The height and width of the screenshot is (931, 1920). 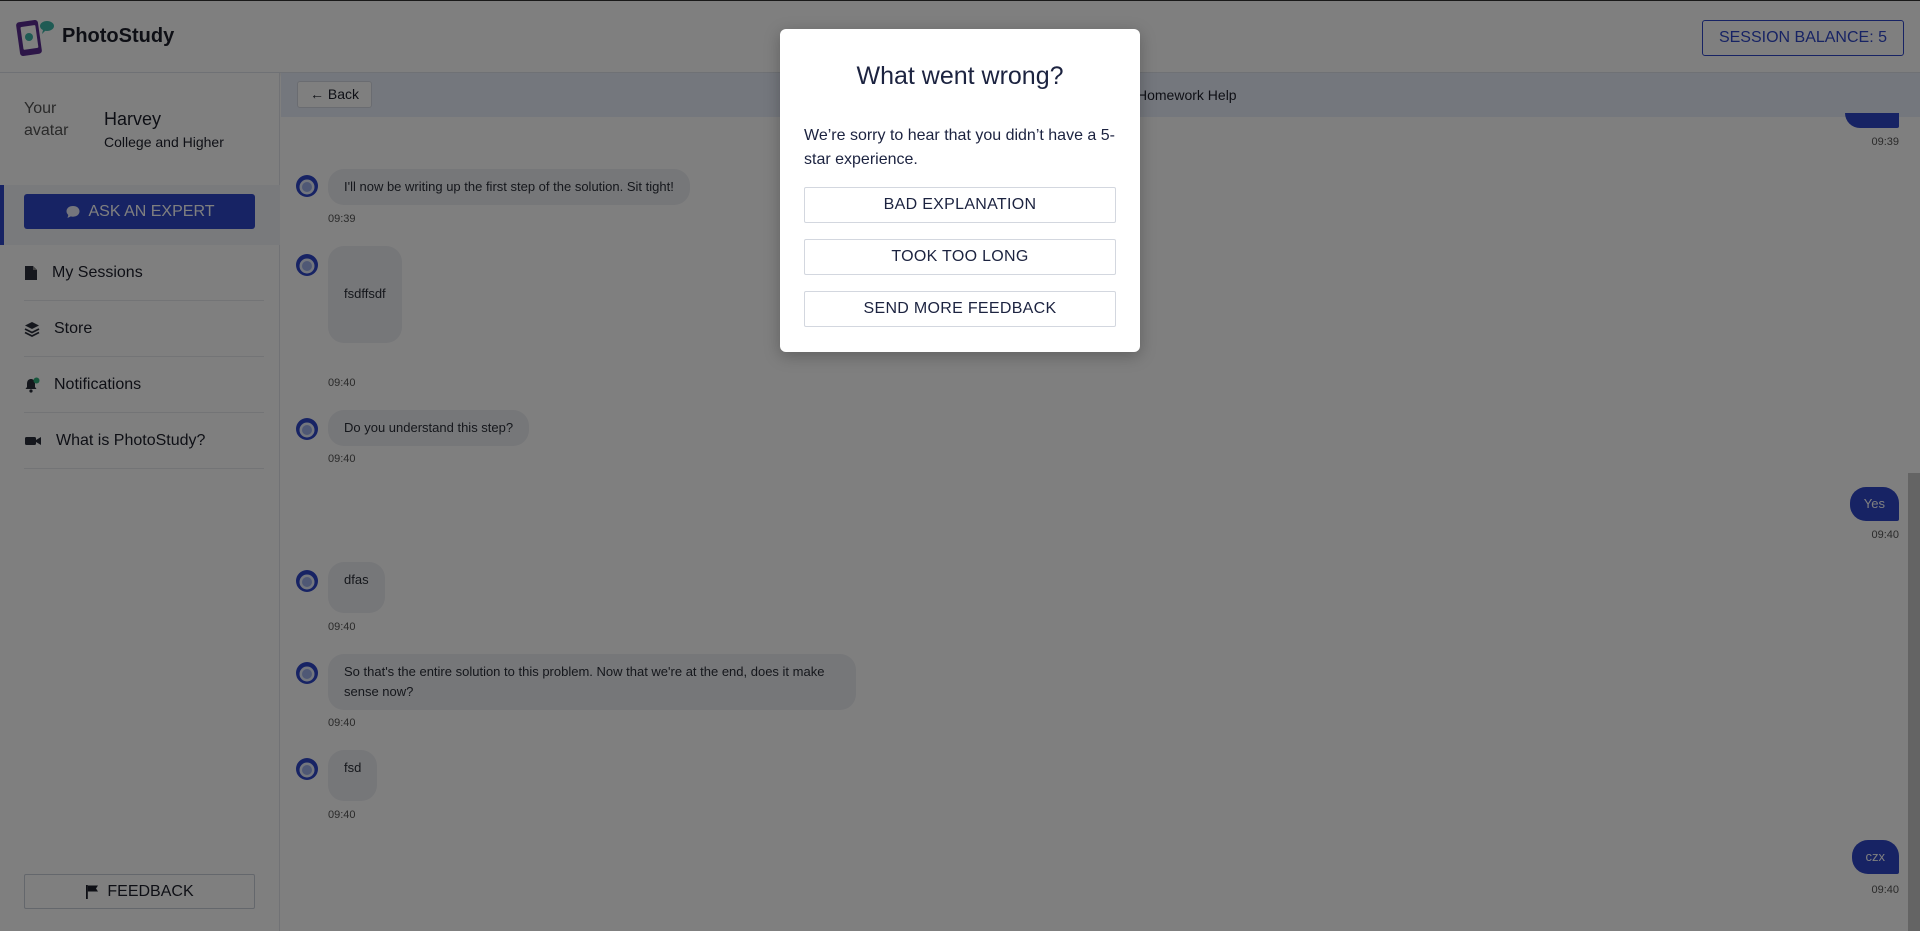 I want to click on bad-explanation-button: BAD EXPLANATION, so click(x=960, y=205).